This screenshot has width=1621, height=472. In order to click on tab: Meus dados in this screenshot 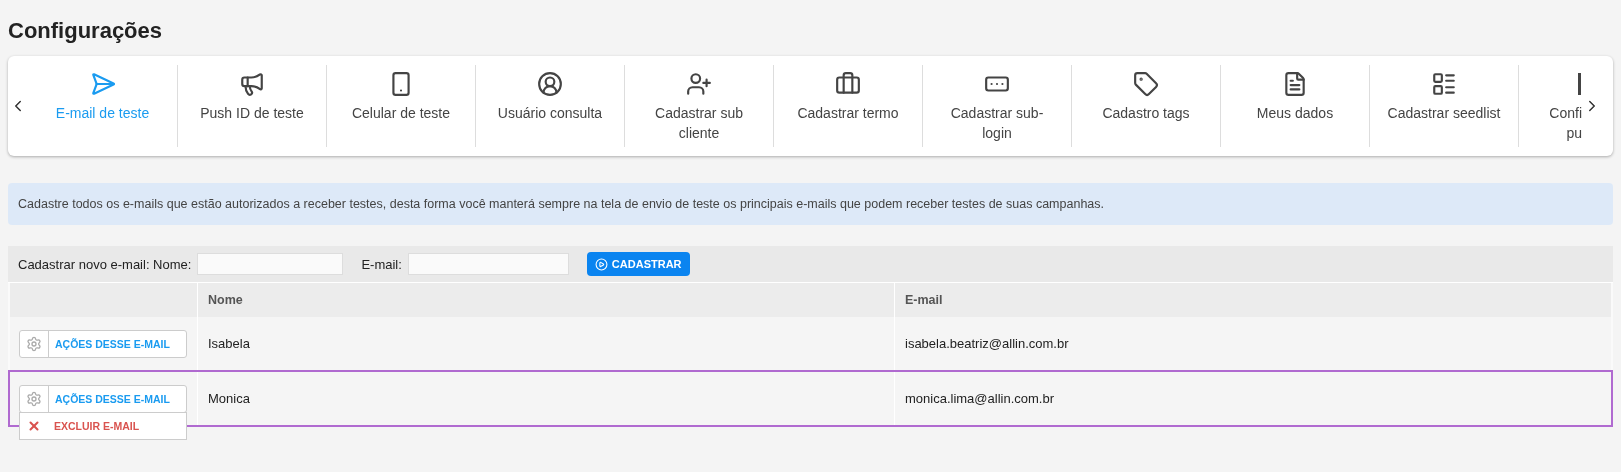, I will do `click(1294, 106)`.